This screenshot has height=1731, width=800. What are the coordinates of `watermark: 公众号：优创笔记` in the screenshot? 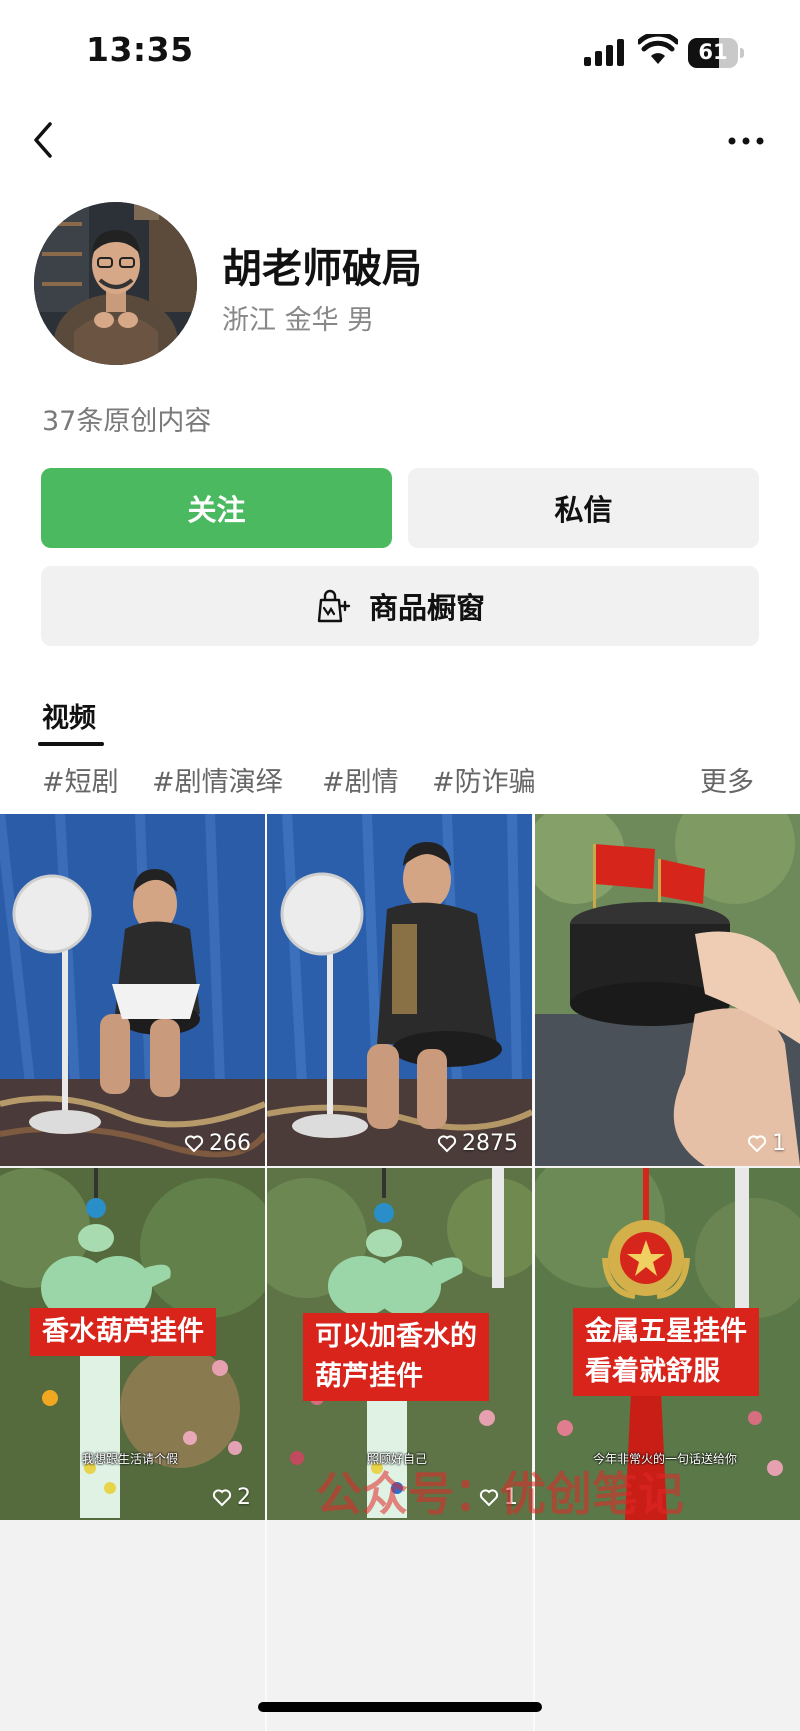 It's located at (500, 1494).